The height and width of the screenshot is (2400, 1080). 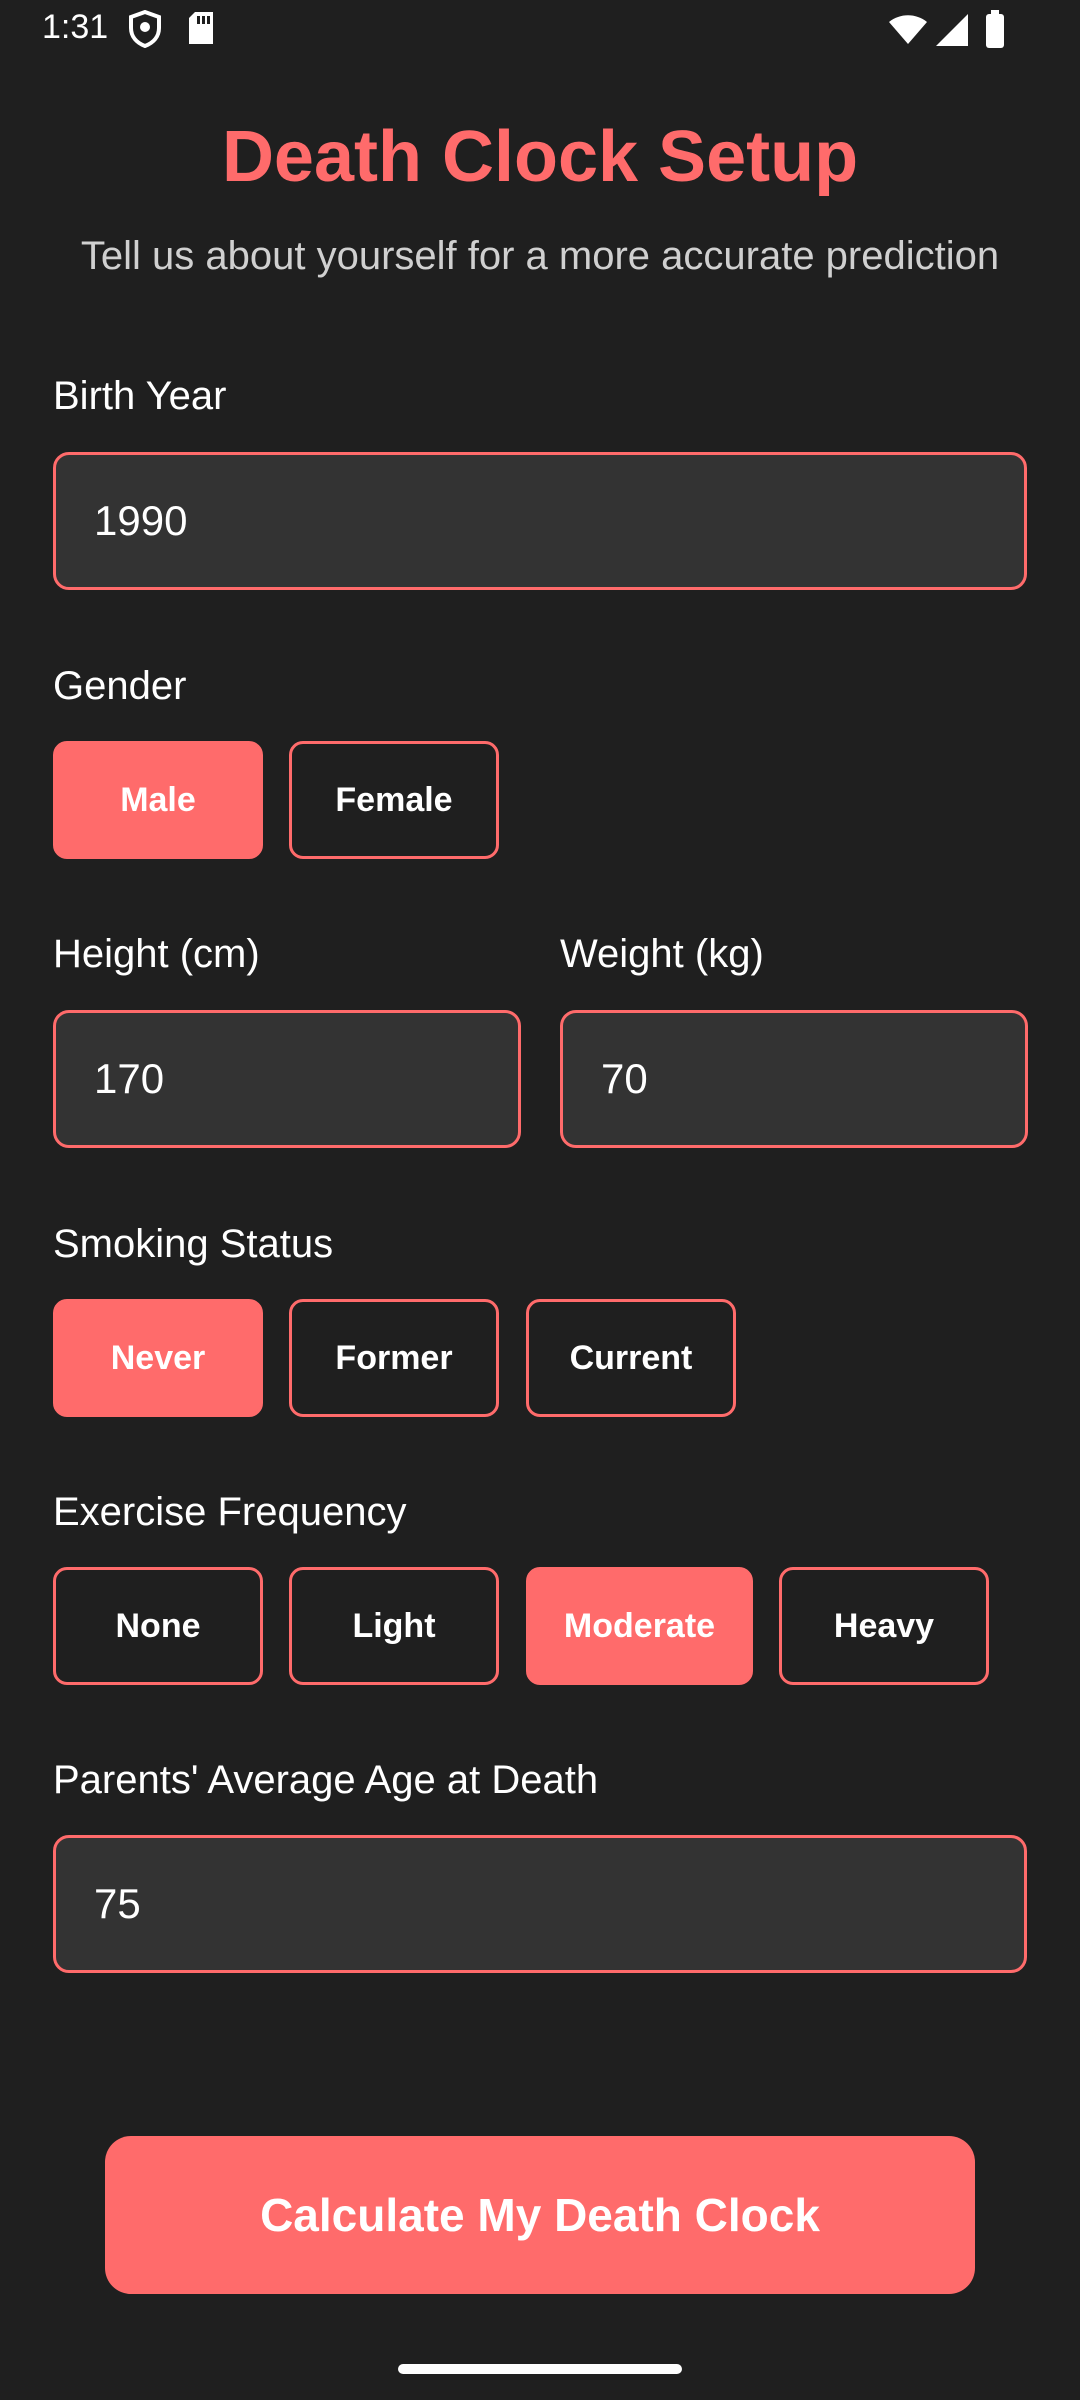 I want to click on smoking-label: Smoking Status, so click(x=193, y=1244).